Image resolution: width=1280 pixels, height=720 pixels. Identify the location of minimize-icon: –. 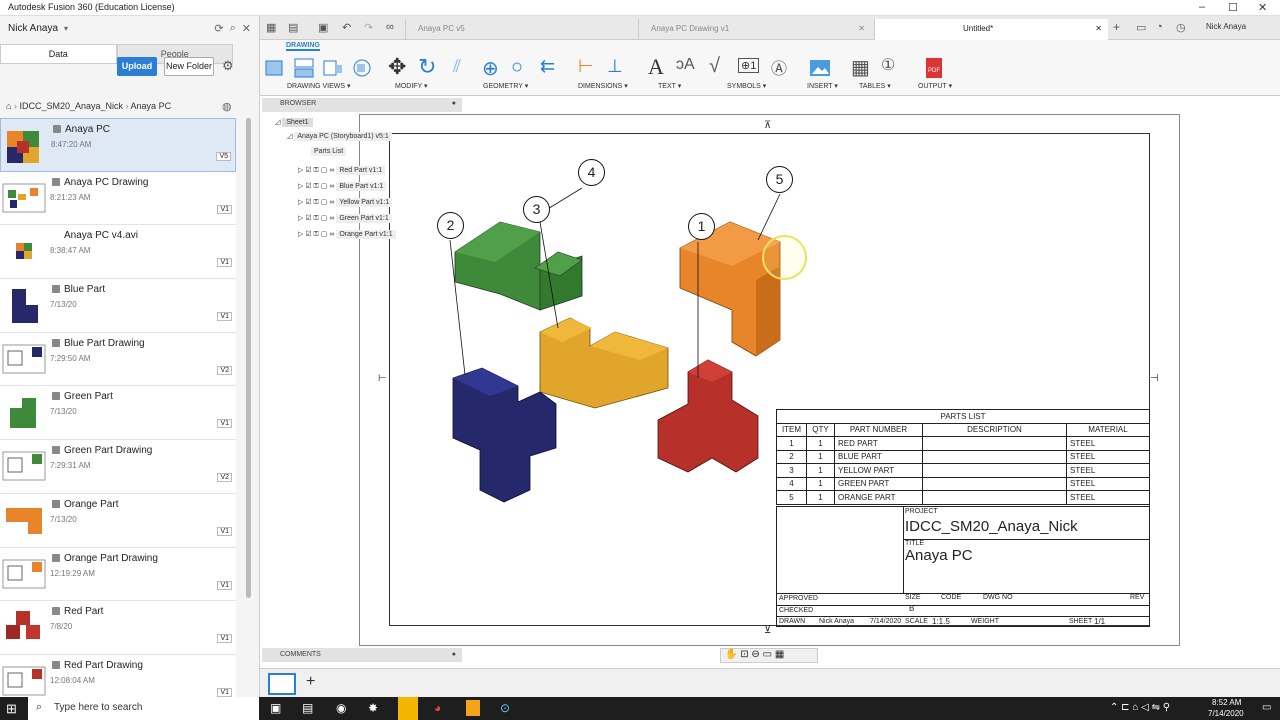
(1202, 7).